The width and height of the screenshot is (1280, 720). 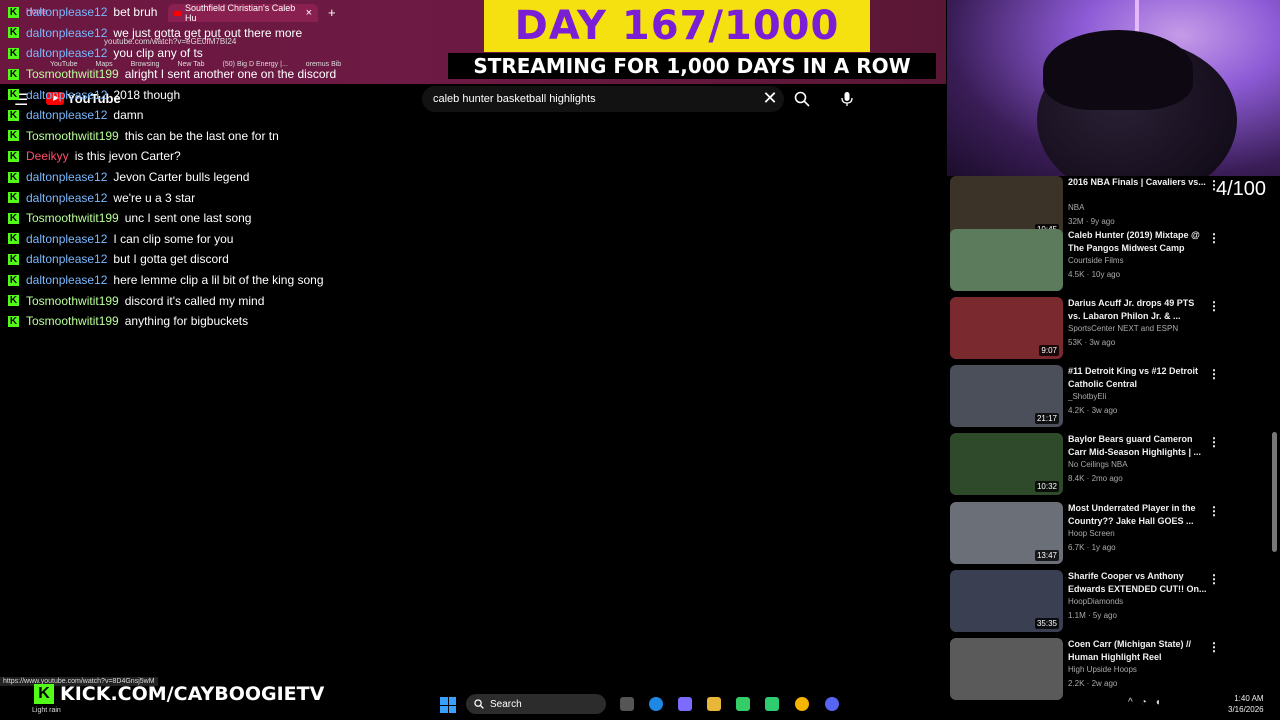 I want to click on chevron-up-icon: ^, so click(x=1130, y=702).